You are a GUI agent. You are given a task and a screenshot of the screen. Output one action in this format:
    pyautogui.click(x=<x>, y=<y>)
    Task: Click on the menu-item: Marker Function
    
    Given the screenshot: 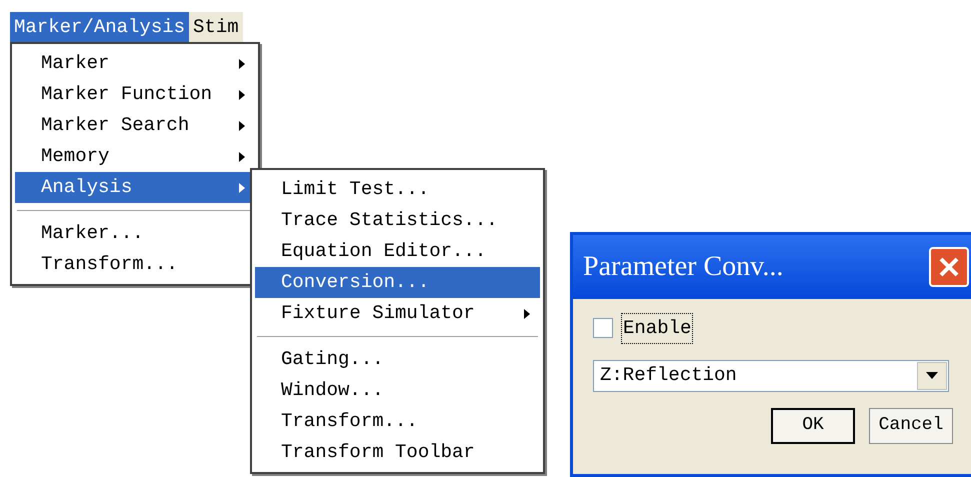 What is the action you would take?
    pyautogui.click(x=135, y=94)
    